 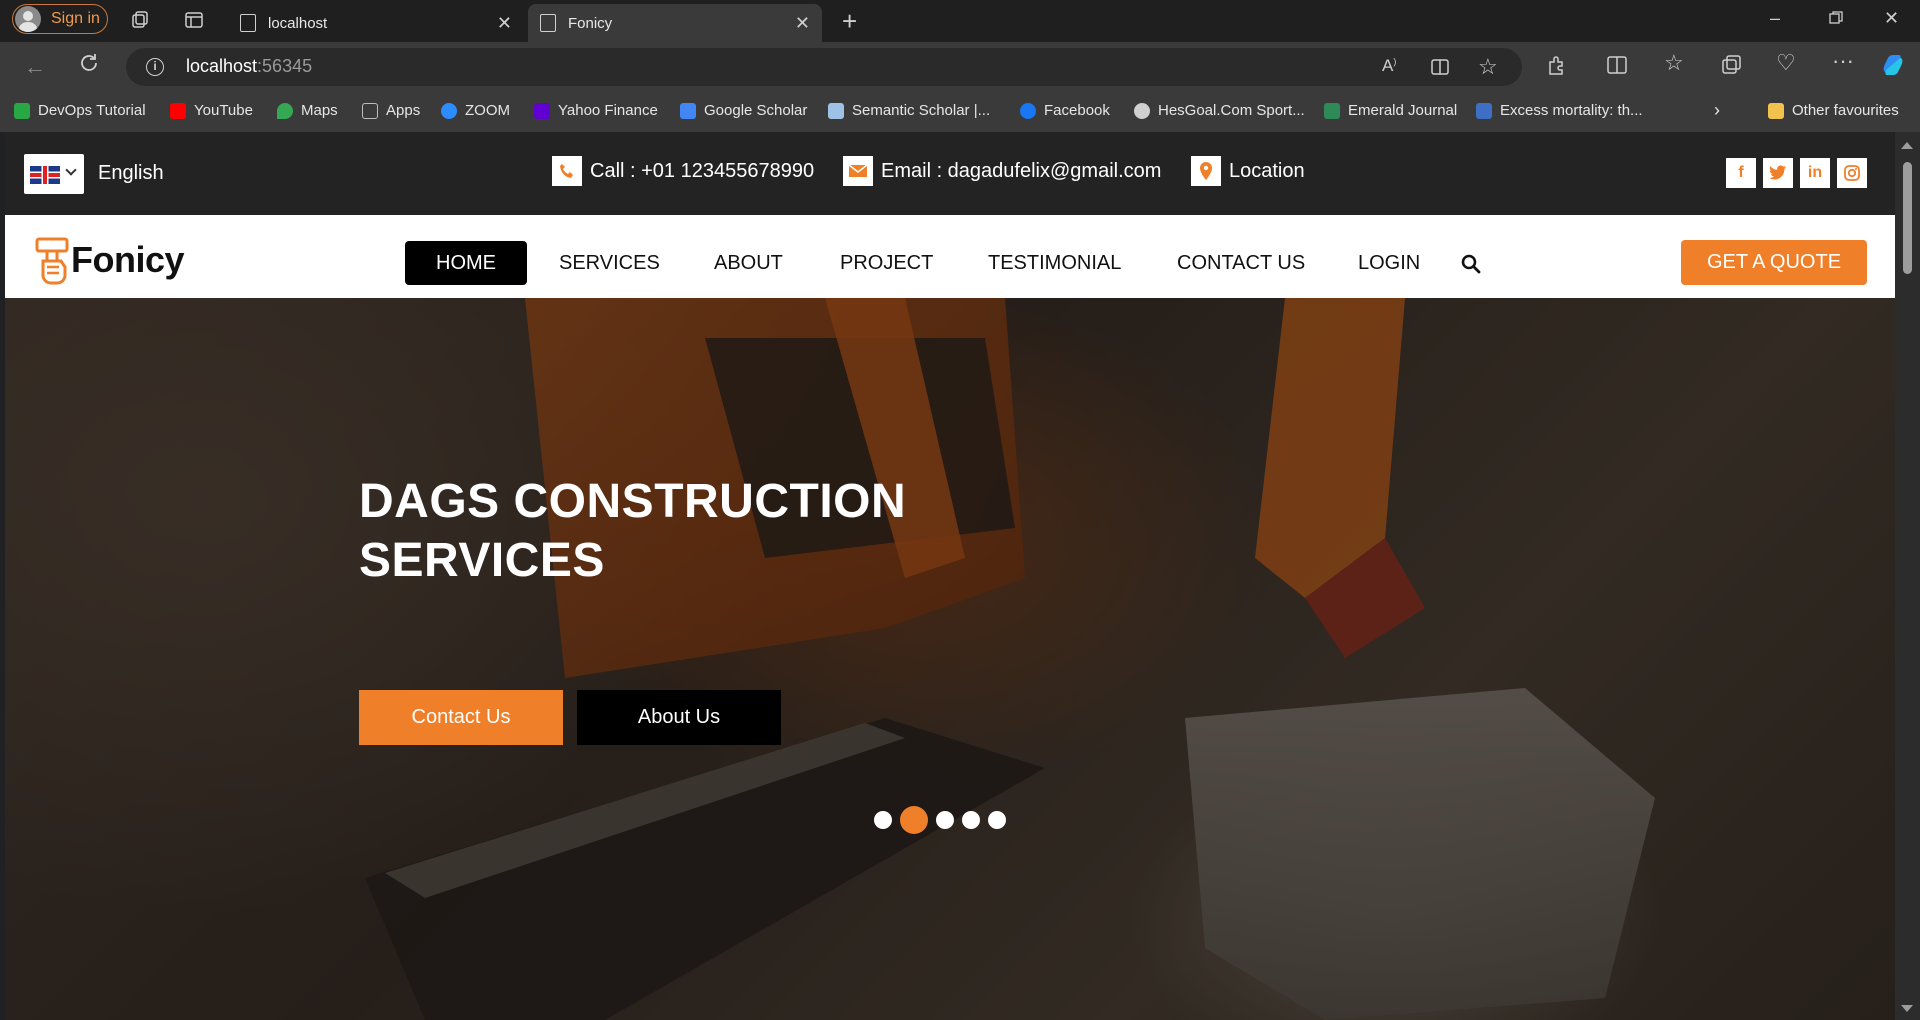 I want to click on hero-headline: DAGS CONSTRUCTION SERVICES, so click(x=633, y=531).